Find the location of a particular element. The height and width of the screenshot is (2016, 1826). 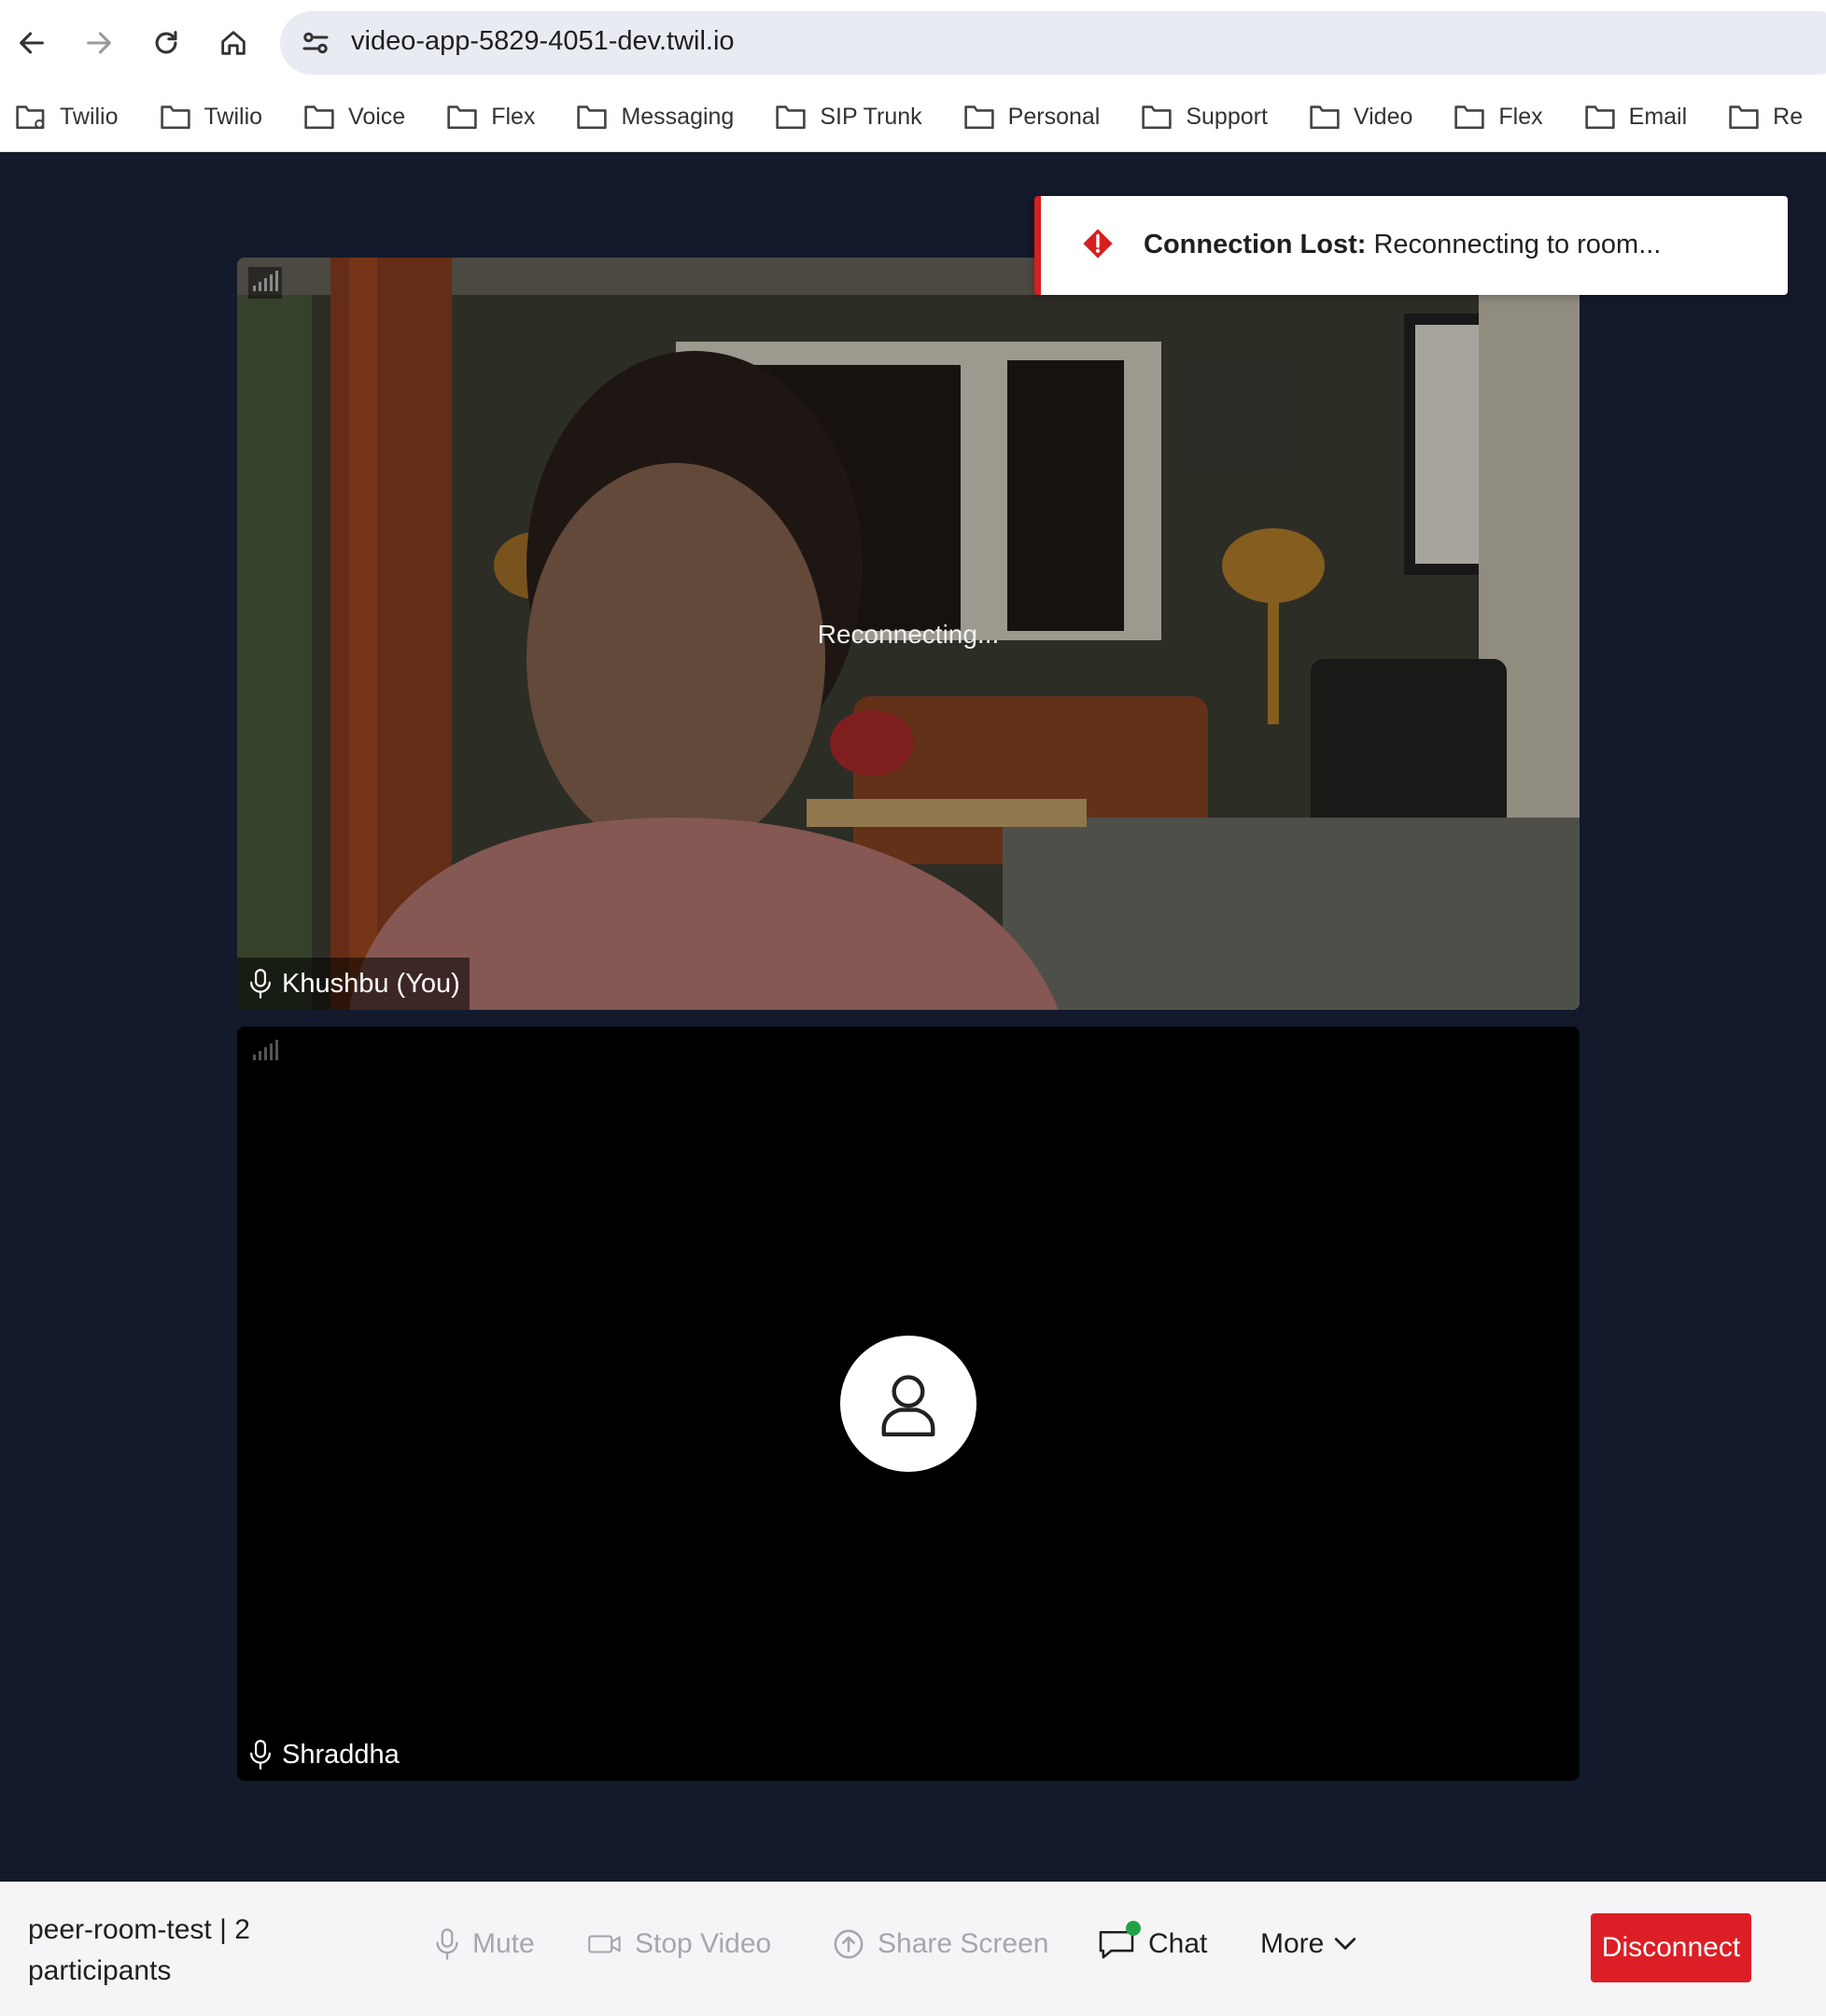

folder-settings-icon is located at coordinates (30, 117).